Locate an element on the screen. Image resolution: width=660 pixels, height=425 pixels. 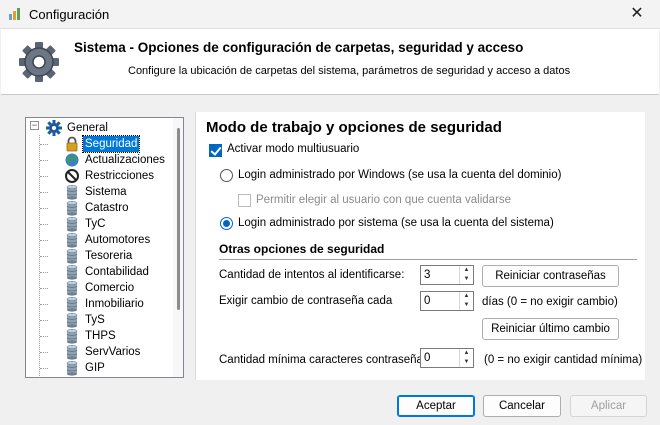
login-windows-radio is located at coordinates (226, 175).